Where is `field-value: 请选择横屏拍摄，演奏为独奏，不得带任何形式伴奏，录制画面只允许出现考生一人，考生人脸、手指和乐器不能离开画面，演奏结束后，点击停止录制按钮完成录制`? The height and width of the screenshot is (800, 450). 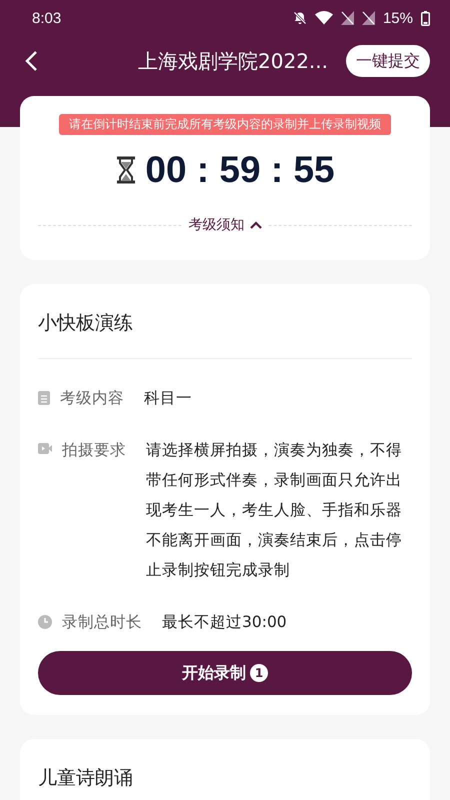
field-value: 请选择横屏拍摄，演奏为独奏，不得带任何形式伴奏，录制画面只允许出现考生一人，考生人脸、手指和乐器不能离开画面，演奏结束后，点击停止录制按钮完成录制 is located at coordinates (274, 510).